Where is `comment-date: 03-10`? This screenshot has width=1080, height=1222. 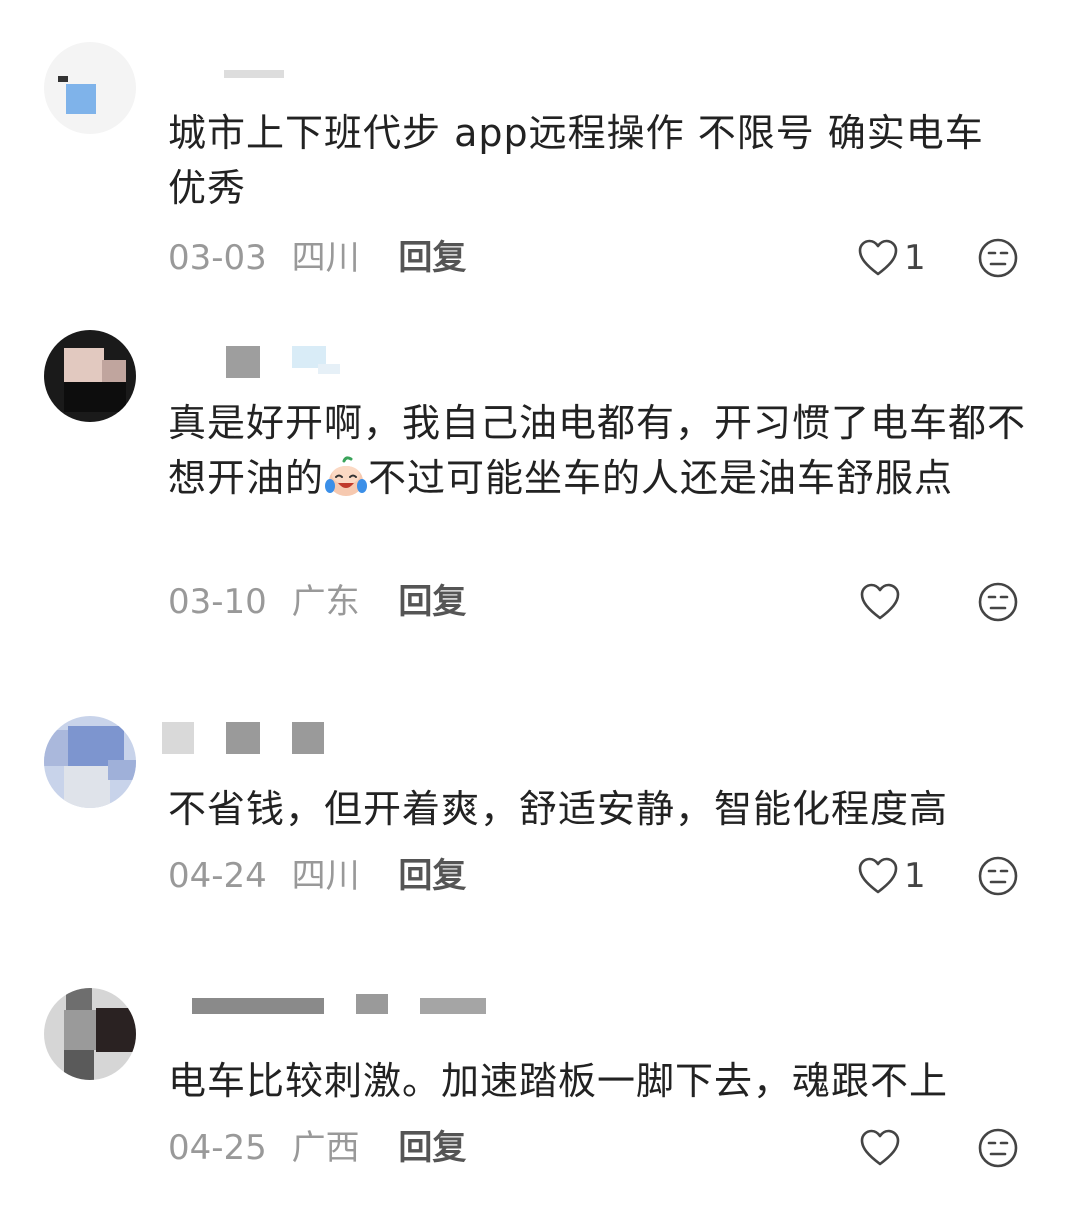 comment-date: 03-10 is located at coordinates (217, 602).